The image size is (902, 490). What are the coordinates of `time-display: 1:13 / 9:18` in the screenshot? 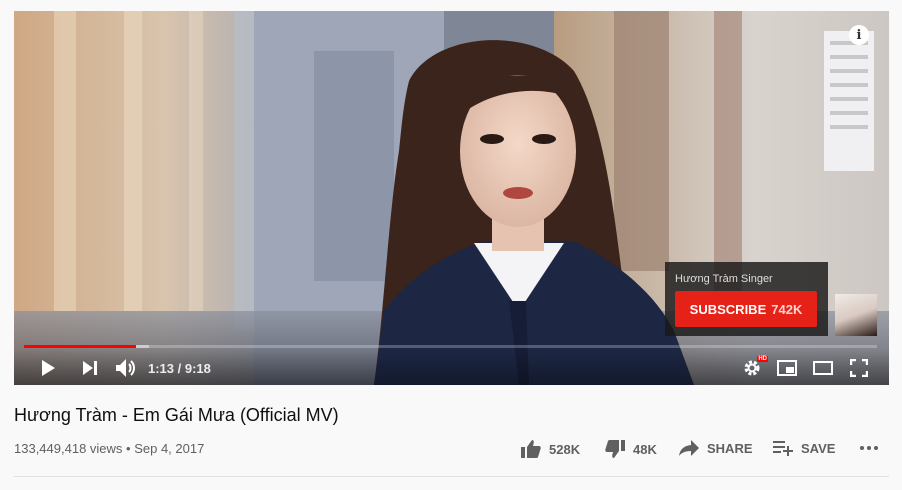 It's located at (179, 368).